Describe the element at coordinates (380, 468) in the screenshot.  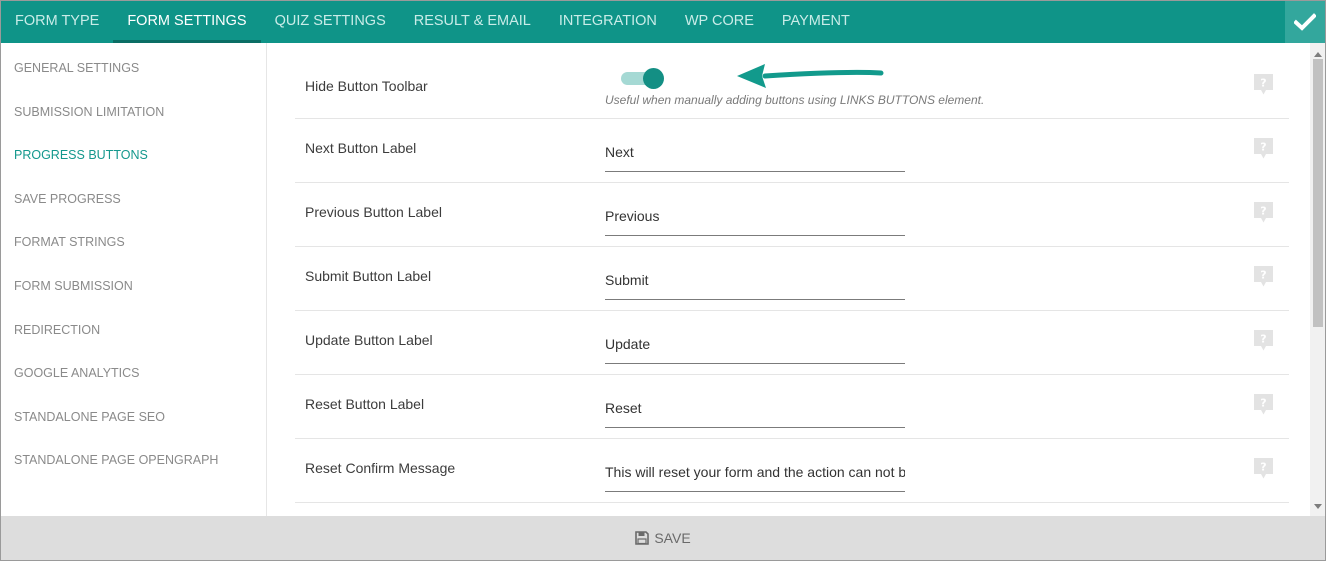
I see `setting-label: Reset Confirm Message` at that location.